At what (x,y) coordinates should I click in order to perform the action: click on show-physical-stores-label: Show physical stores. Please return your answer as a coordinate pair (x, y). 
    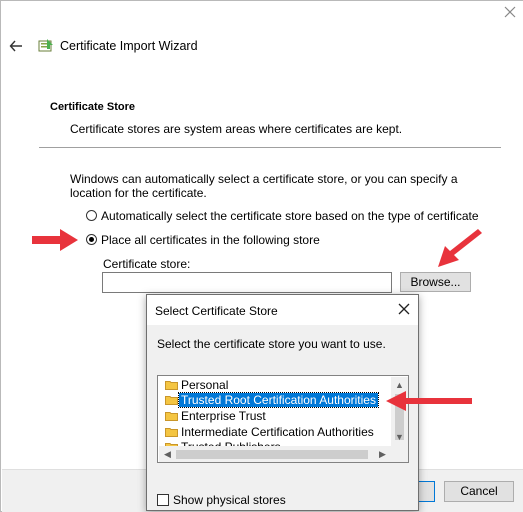
    Looking at the image, I should click on (229, 500).